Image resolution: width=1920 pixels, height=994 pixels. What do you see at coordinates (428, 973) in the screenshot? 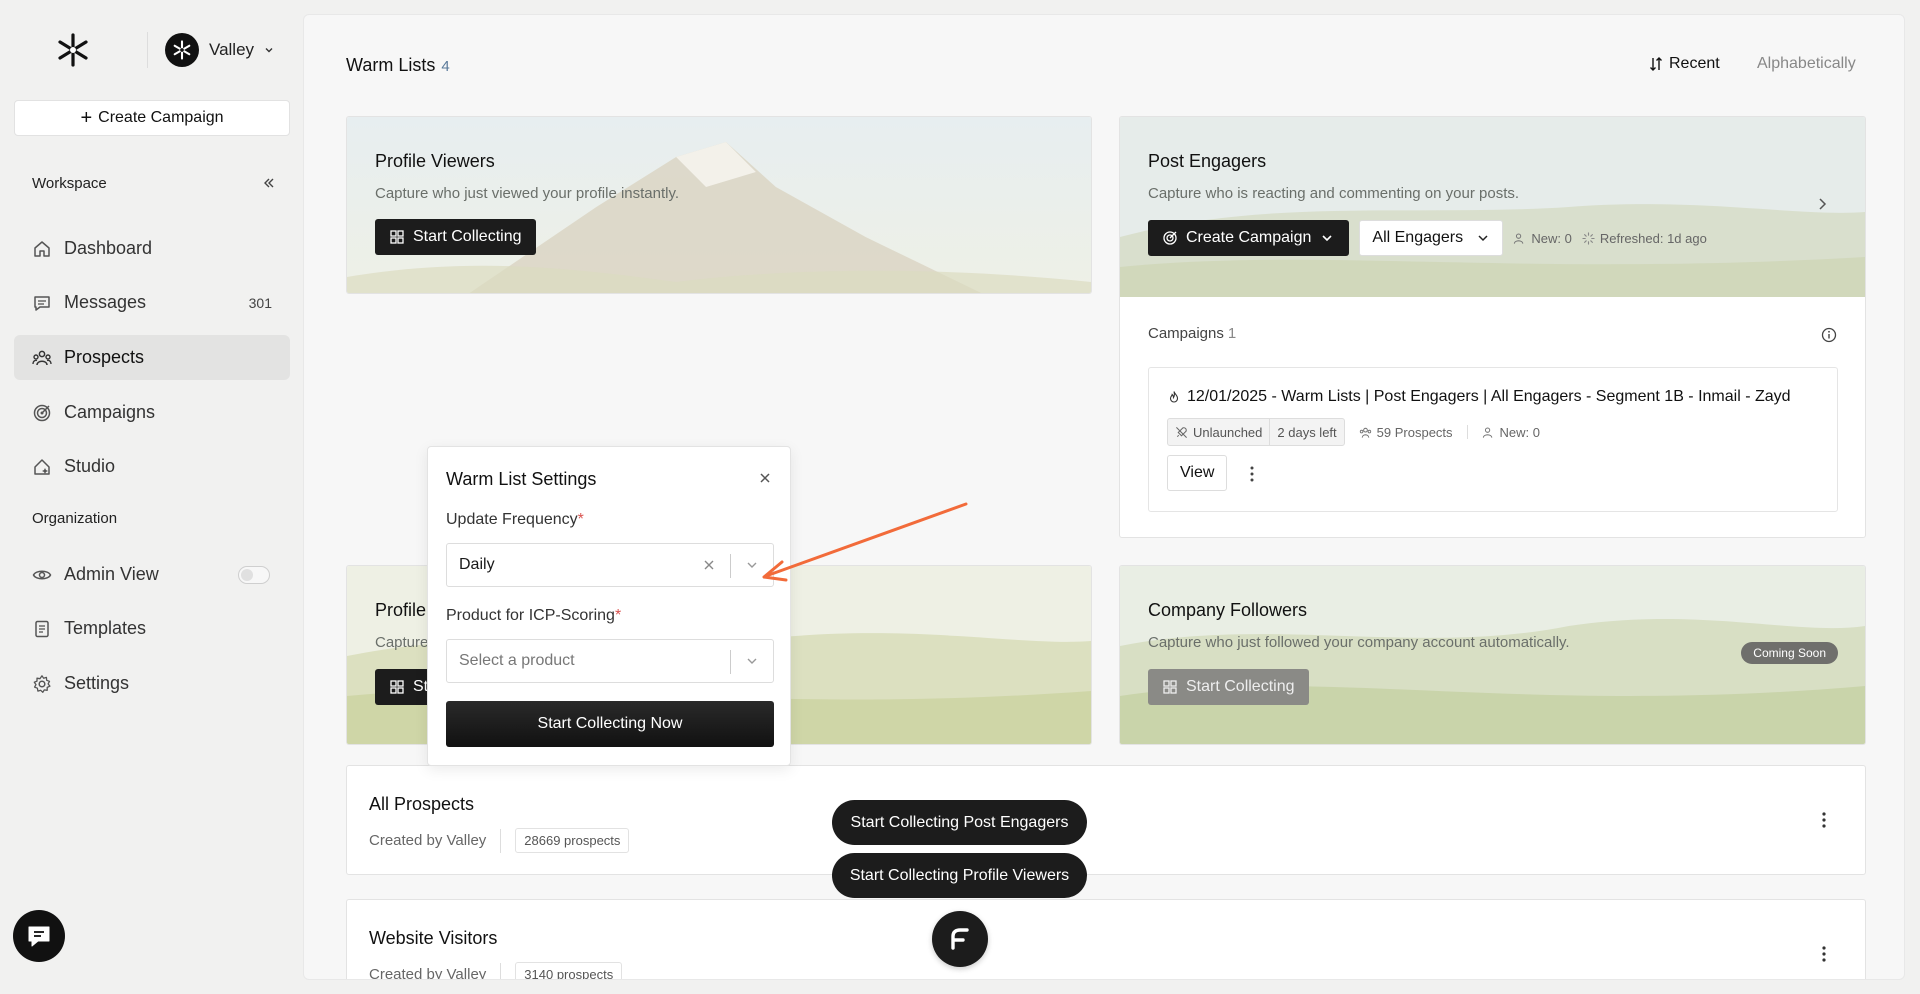
I see `created-by-text: Created by Valley` at bounding box center [428, 973].